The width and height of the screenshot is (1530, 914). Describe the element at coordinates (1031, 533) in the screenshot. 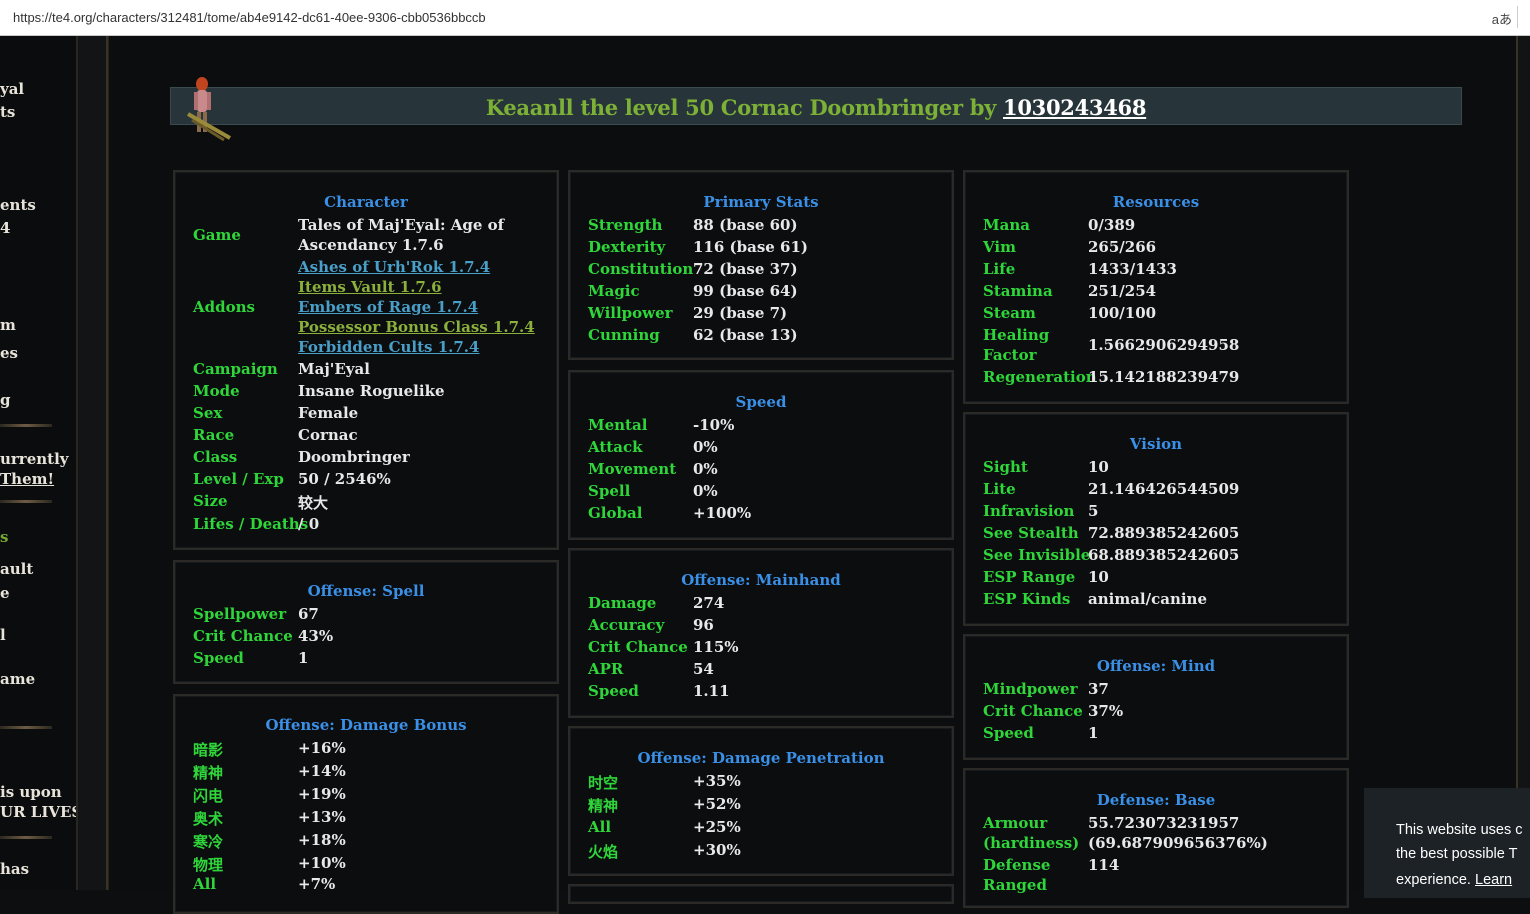

I see `stat-label: See Stealth` at that location.